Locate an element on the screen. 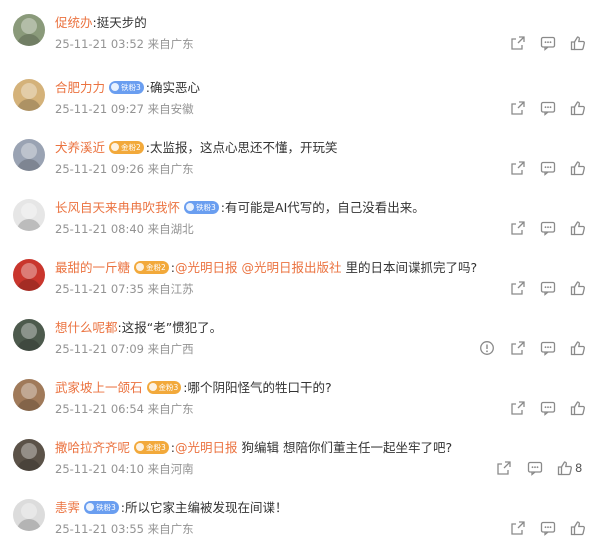 The image size is (600, 559). fan-badge: 金粉2 is located at coordinates (151, 267).